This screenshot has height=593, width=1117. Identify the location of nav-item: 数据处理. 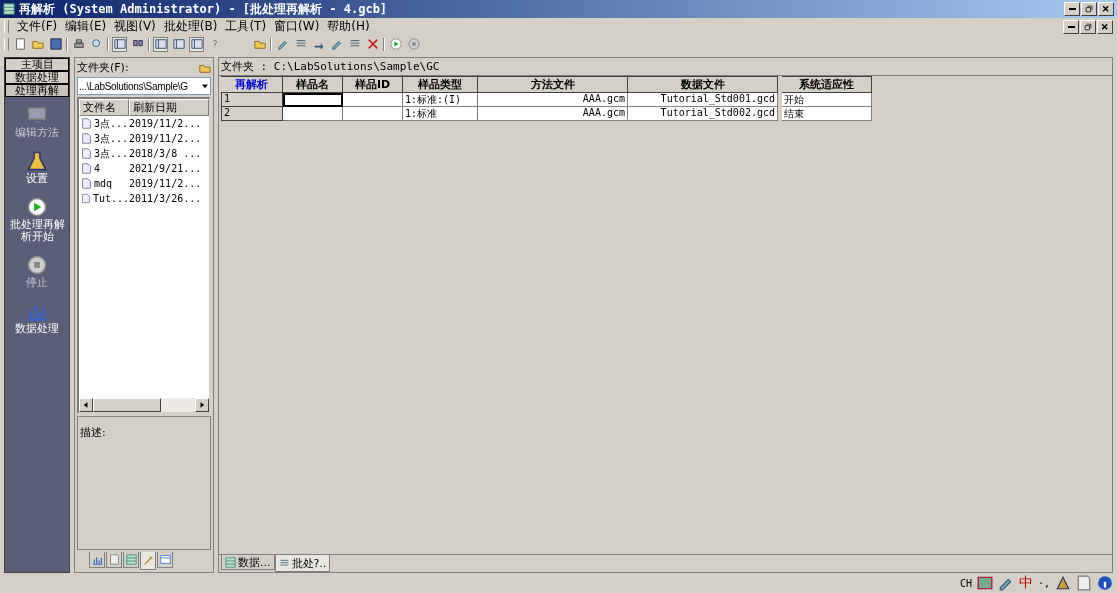
(37, 316).